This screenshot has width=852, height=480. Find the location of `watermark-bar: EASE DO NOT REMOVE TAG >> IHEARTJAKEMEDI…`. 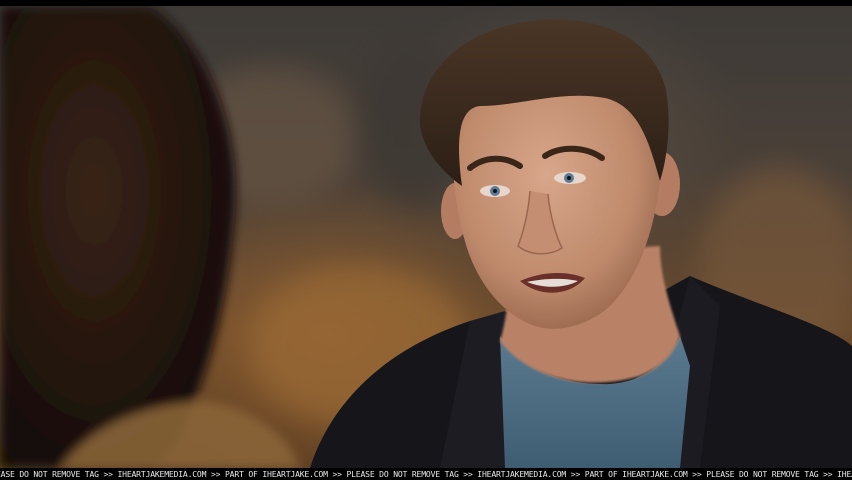

watermark-bar: EASE DO NOT REMOVE TAG >> IHEARTJAKEMEDI… is located at coordinates (426, 474).